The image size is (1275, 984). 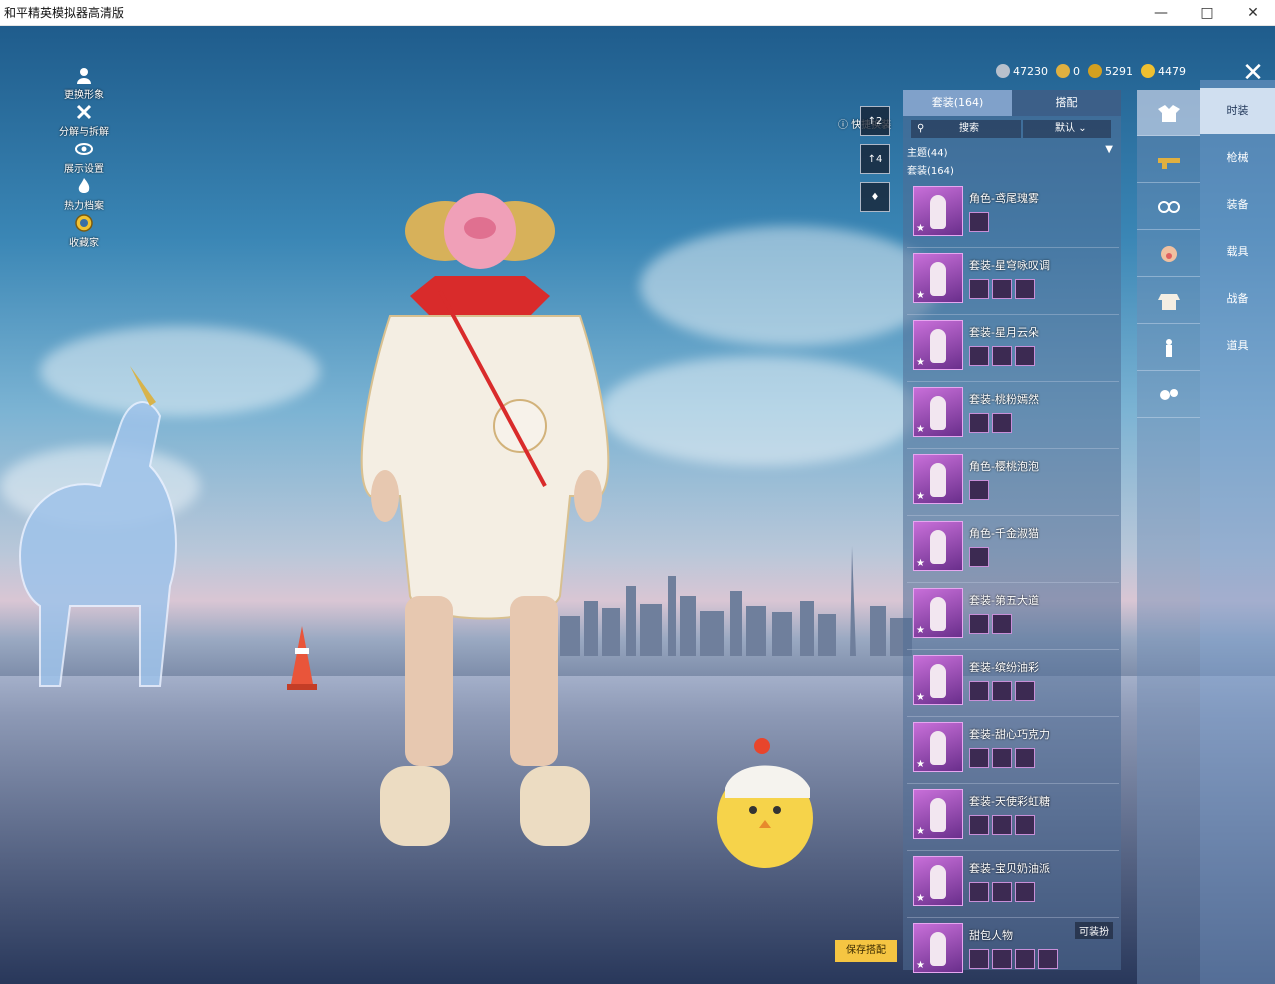 I want to click on outfit-item: ★ 套装-天使彩虹糖, so click(x=1013, y=818).